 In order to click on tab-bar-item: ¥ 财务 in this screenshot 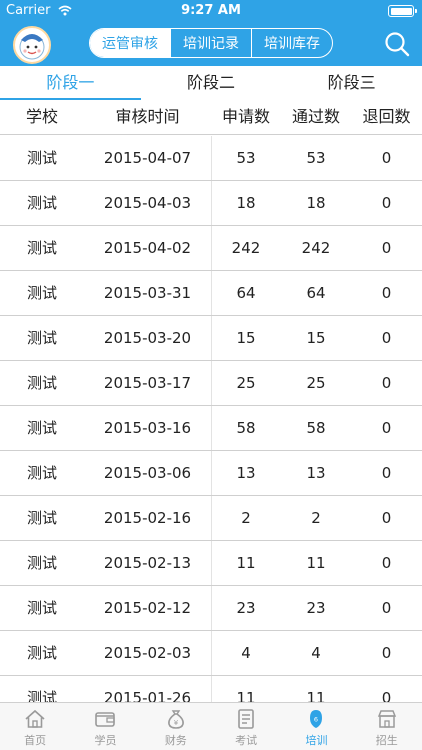, I will do `click(176, 726)`.